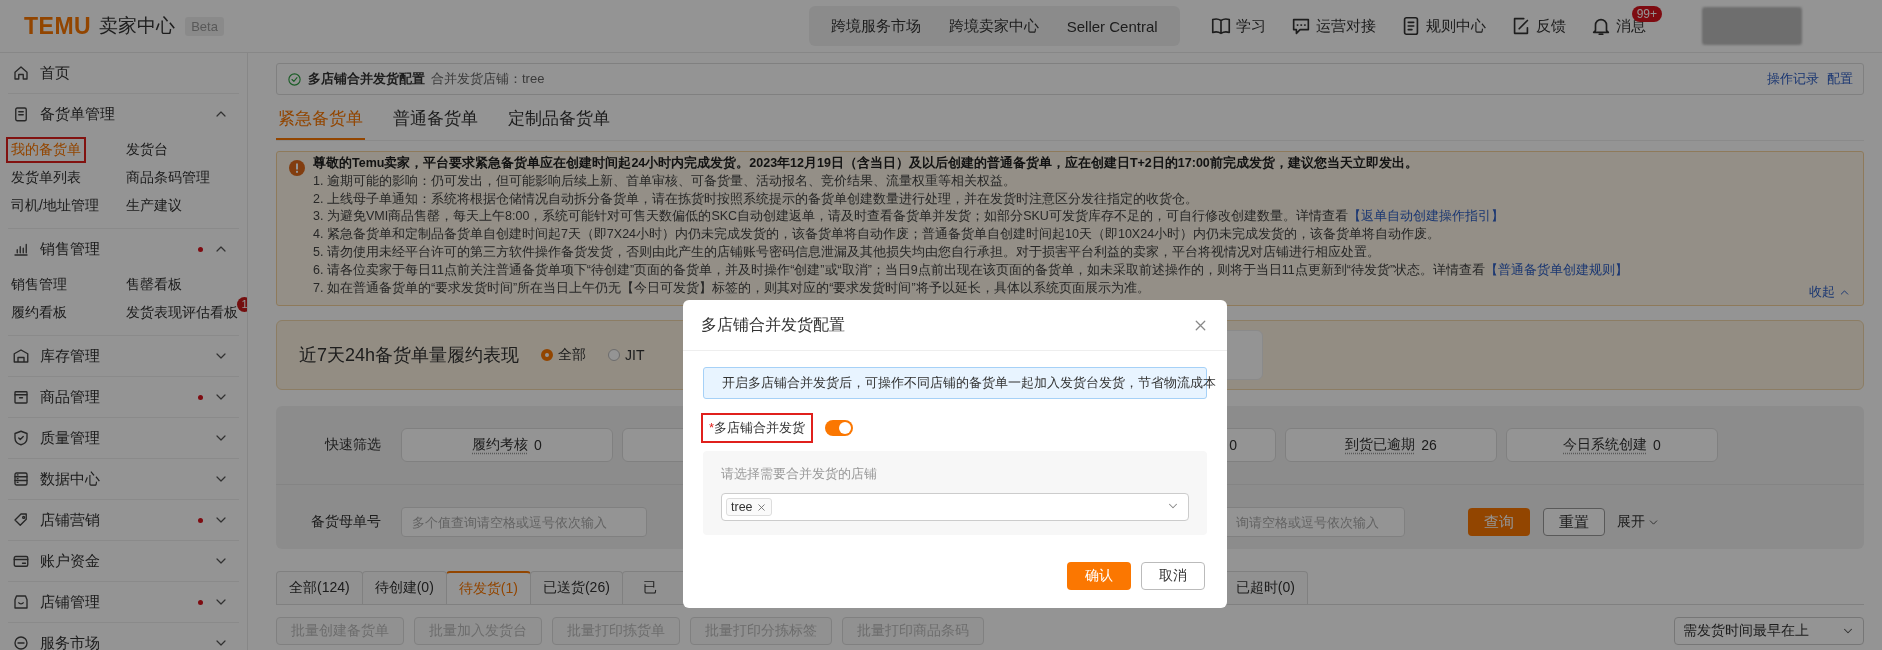  Describe the element at coordinates (1112, 26) in the screenshot. I see `nav-link: Seller Central` at that location.